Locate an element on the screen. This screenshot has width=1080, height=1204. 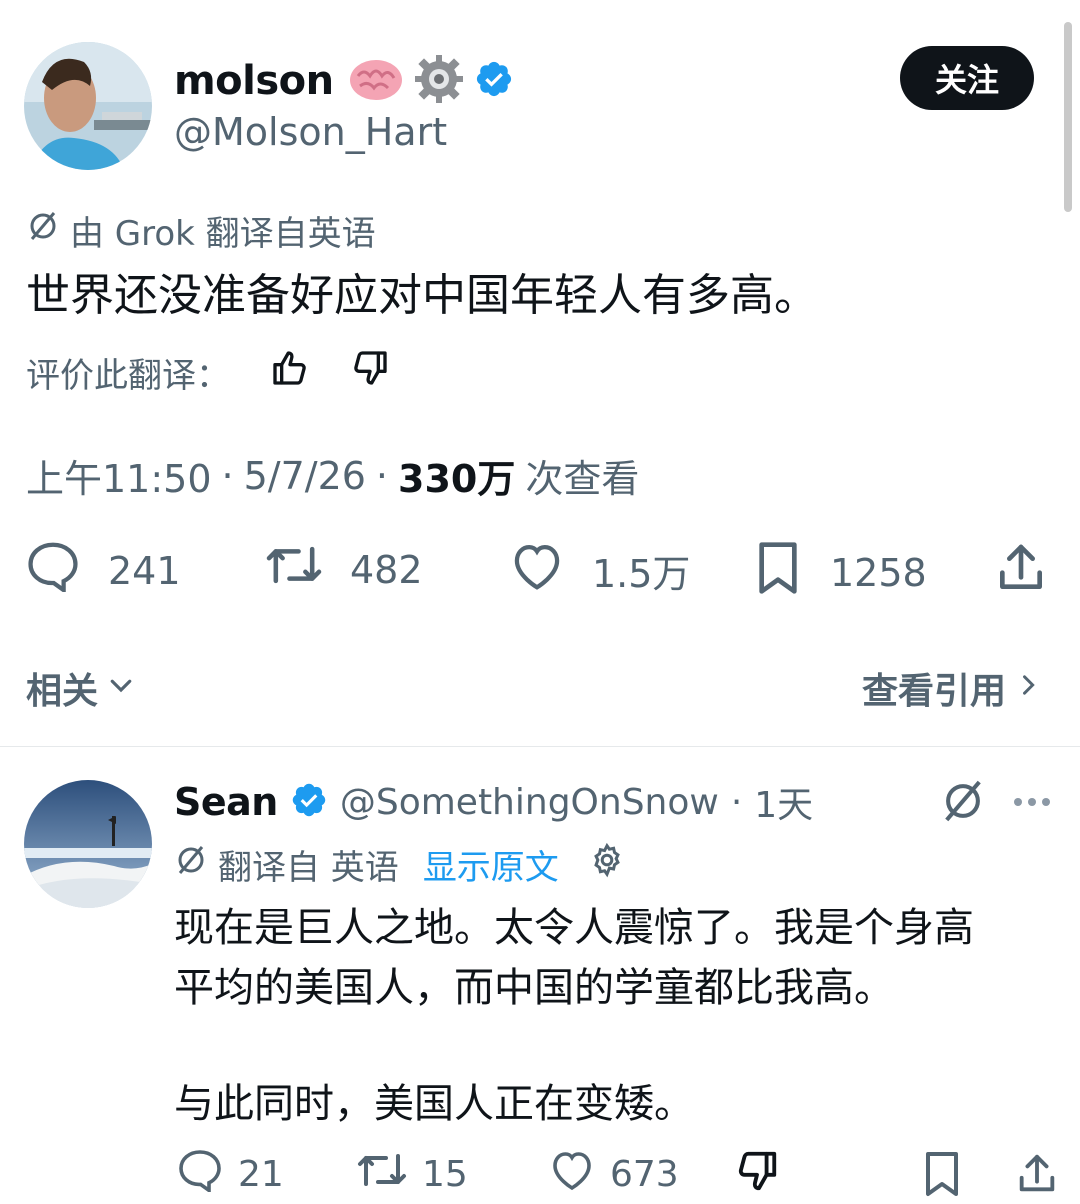
bookmark-action: 1258 is located at coordinates (839, 572).